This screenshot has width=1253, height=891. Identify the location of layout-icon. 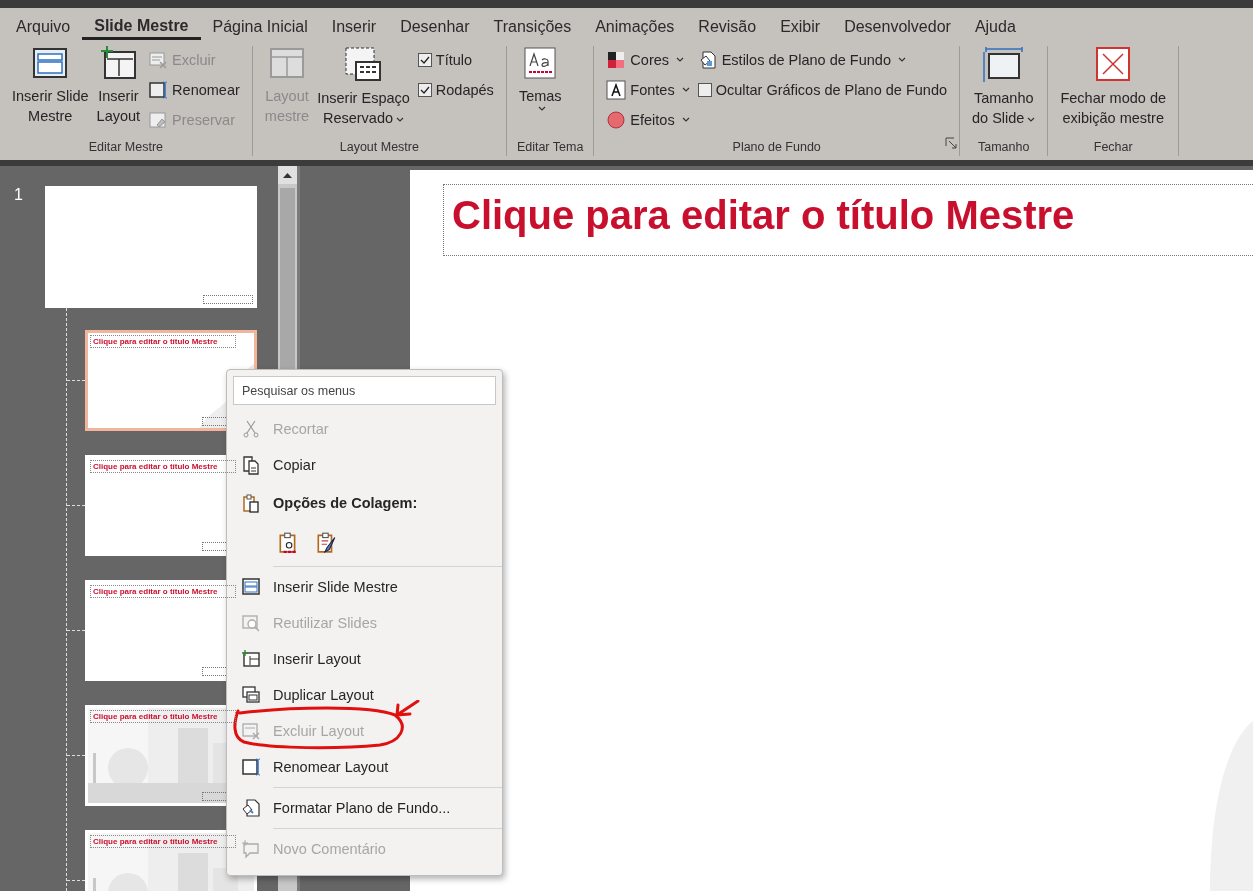
(286, 63).